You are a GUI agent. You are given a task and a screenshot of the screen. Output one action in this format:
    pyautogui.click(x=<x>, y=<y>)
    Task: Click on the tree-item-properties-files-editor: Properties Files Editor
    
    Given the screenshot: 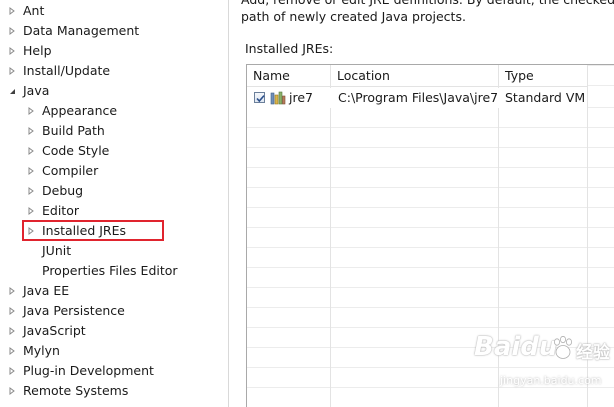 What is the action you would take?
    pyautogui.click(x=114, y=271)
    